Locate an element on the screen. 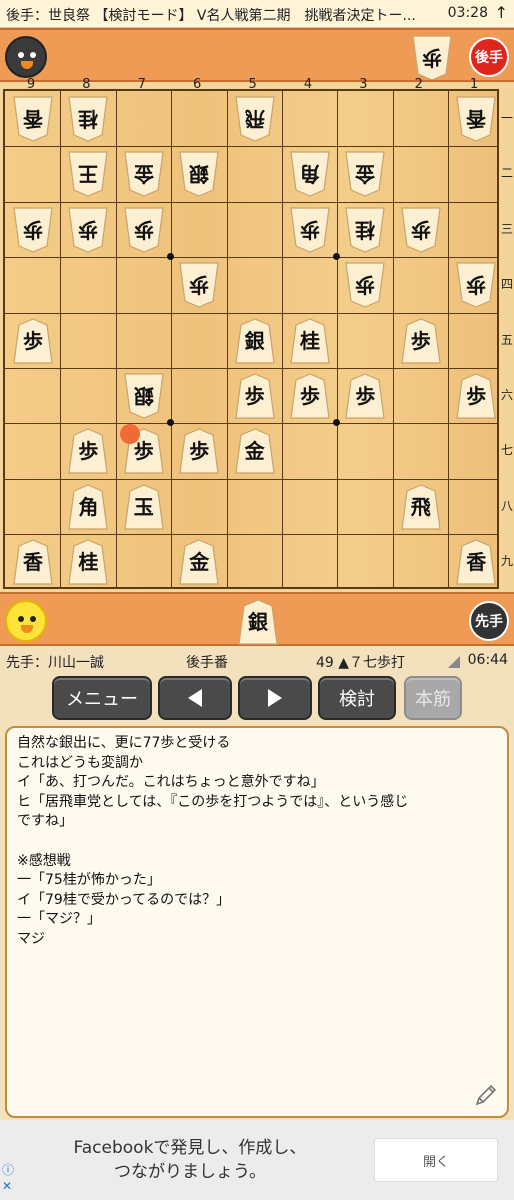  gote-hand-piece: 歩 is located at coordinates (432, 58).